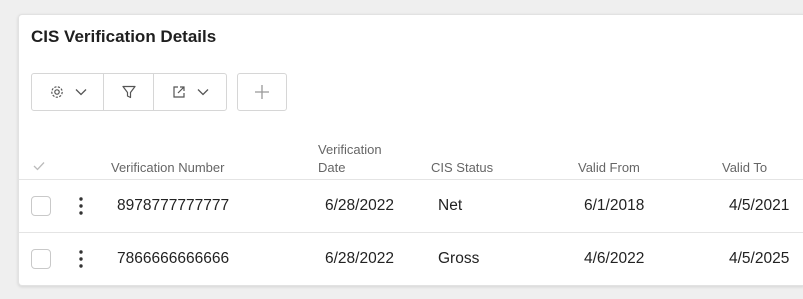 The height and width of the screenshot is (299, 803). What do you see at coordinates (57, 92) in the screenshot?
I see `gear-icon` at bounding box center [57, 92].